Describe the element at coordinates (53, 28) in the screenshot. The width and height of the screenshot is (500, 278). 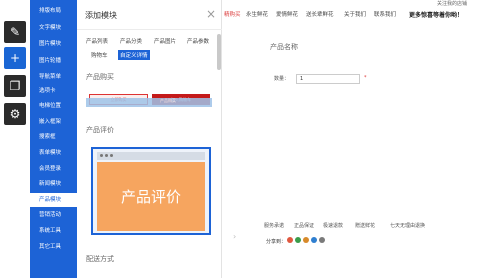
I see `module-category-item: 文字模块` at that location.